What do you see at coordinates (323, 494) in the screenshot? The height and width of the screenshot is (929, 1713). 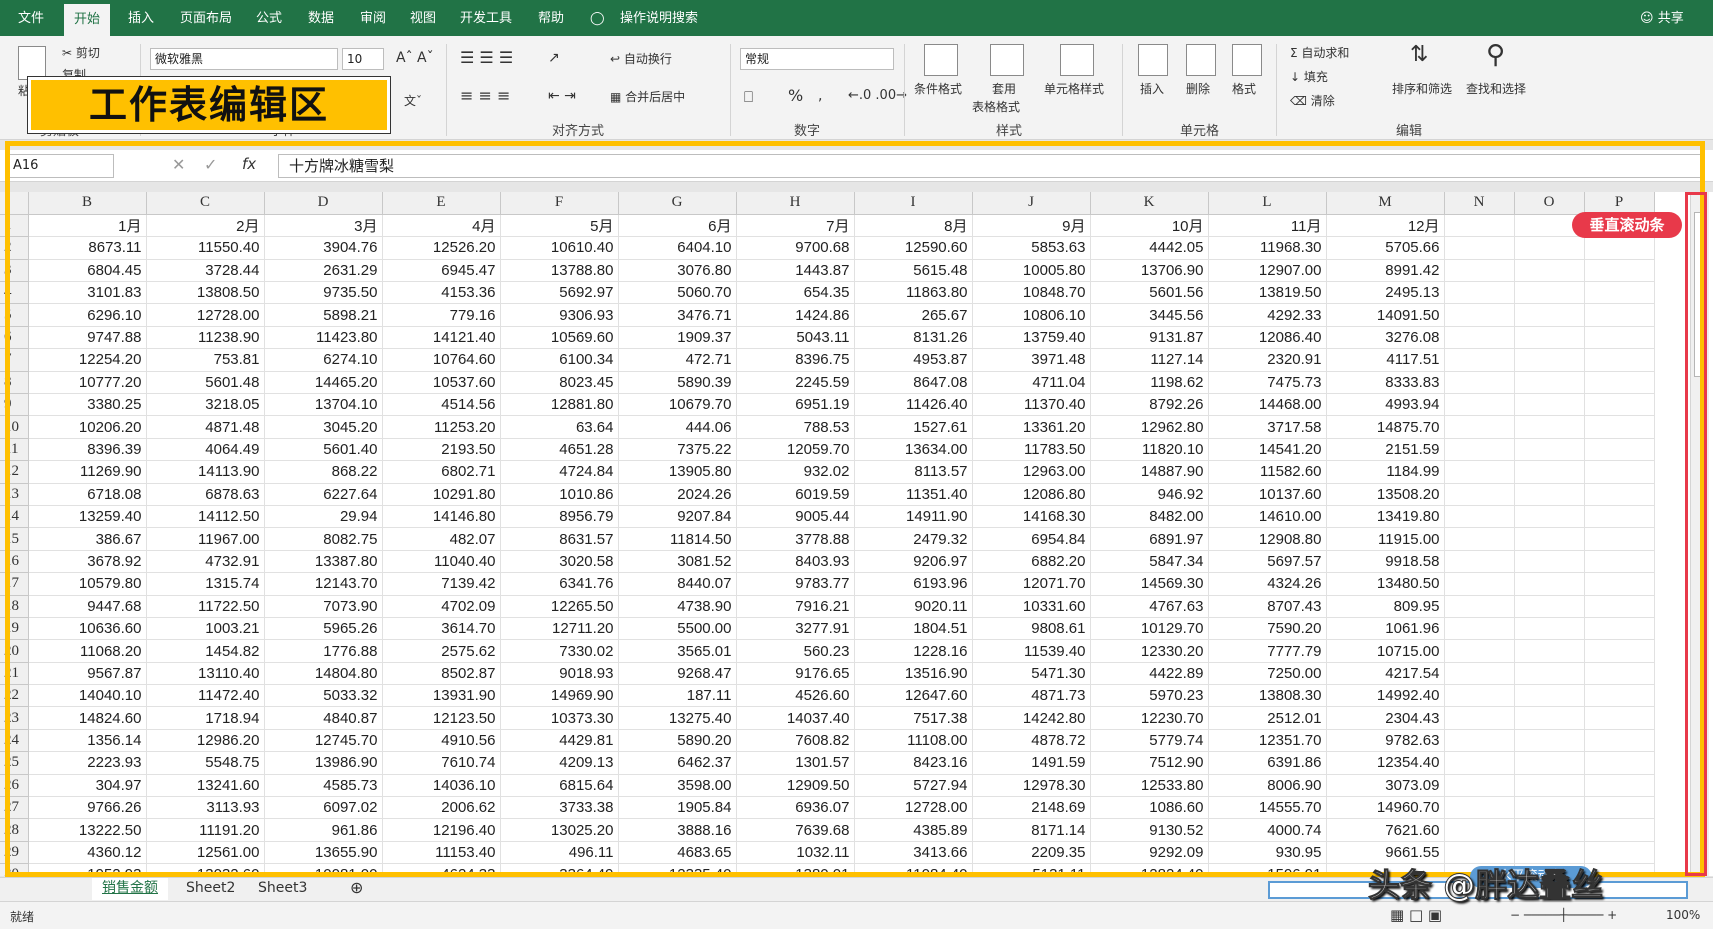 I see `cell: 6227.64` at bounding box center [323, 494].